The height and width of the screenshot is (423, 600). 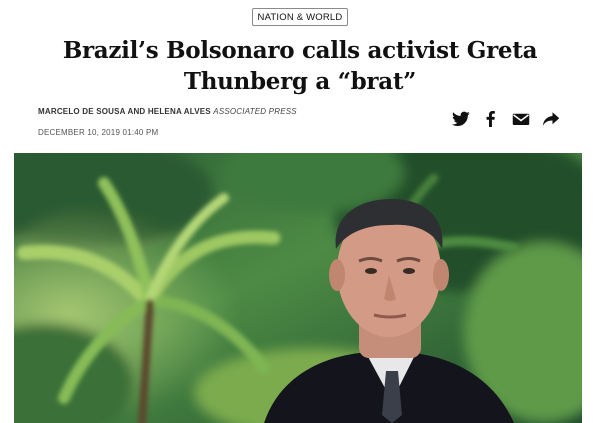 What do you see at coordinates (506, 119) in the screenshot?
I see `share-toolbar` at bounding box center [506, 119].